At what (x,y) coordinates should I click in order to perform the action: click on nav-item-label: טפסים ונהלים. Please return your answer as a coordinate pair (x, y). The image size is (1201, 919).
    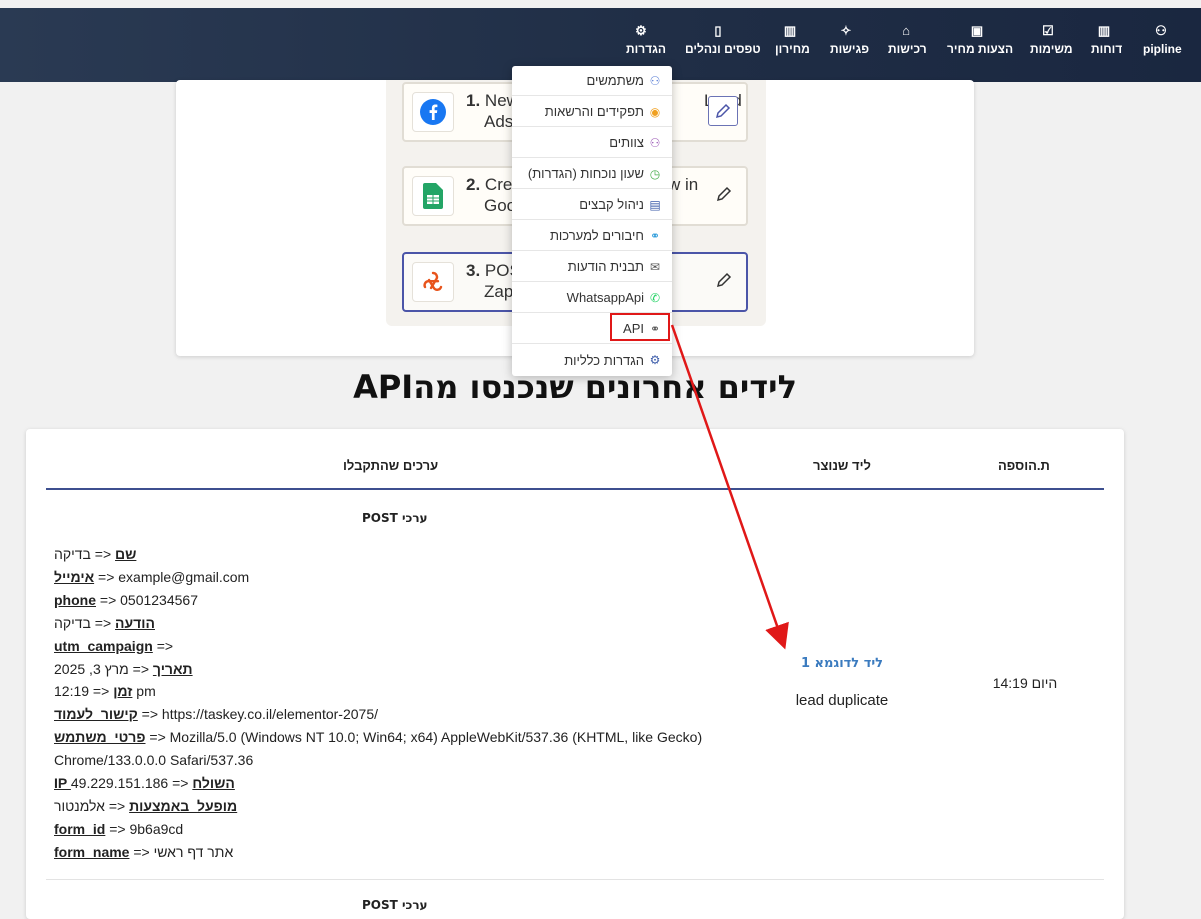
    Looking at the image, I should click on (723, 49).